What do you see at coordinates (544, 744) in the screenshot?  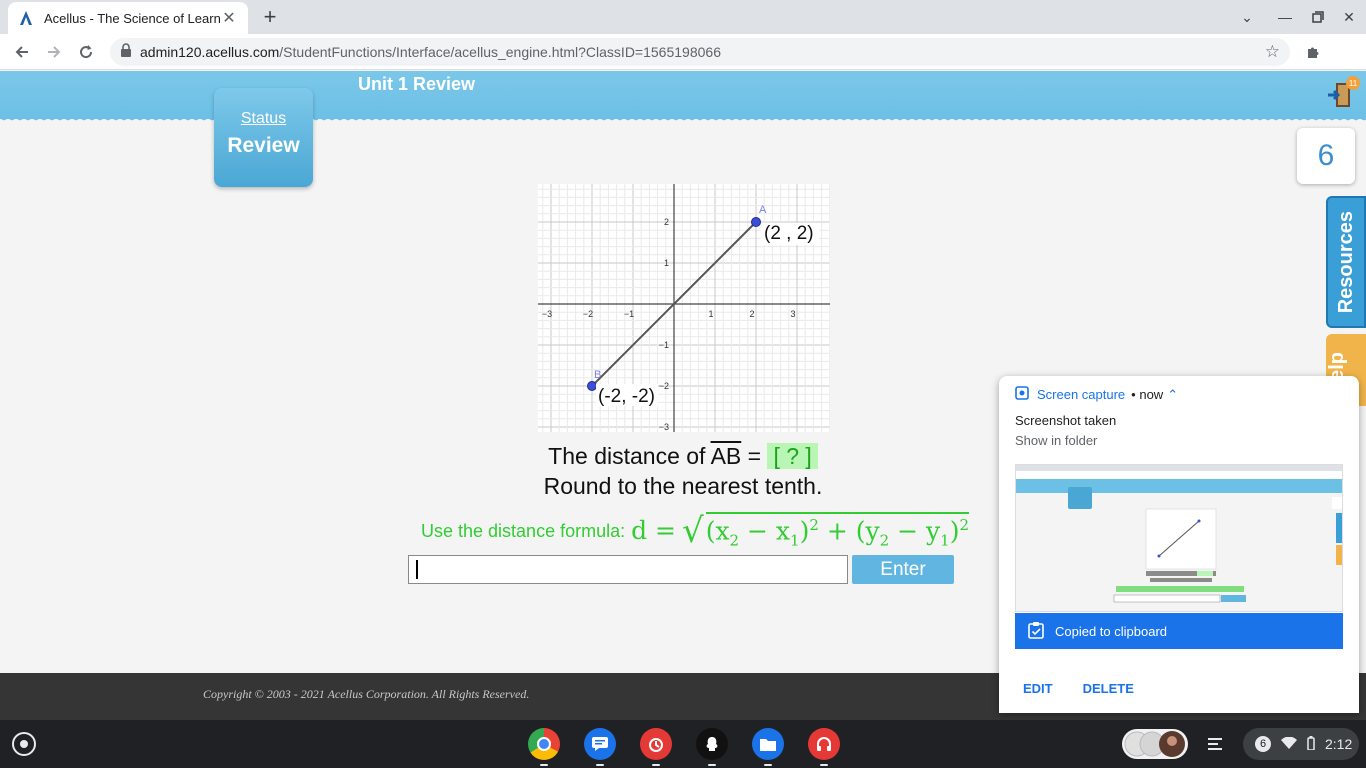 I see `chrome-app-icon` at bounding box center [544, 744].